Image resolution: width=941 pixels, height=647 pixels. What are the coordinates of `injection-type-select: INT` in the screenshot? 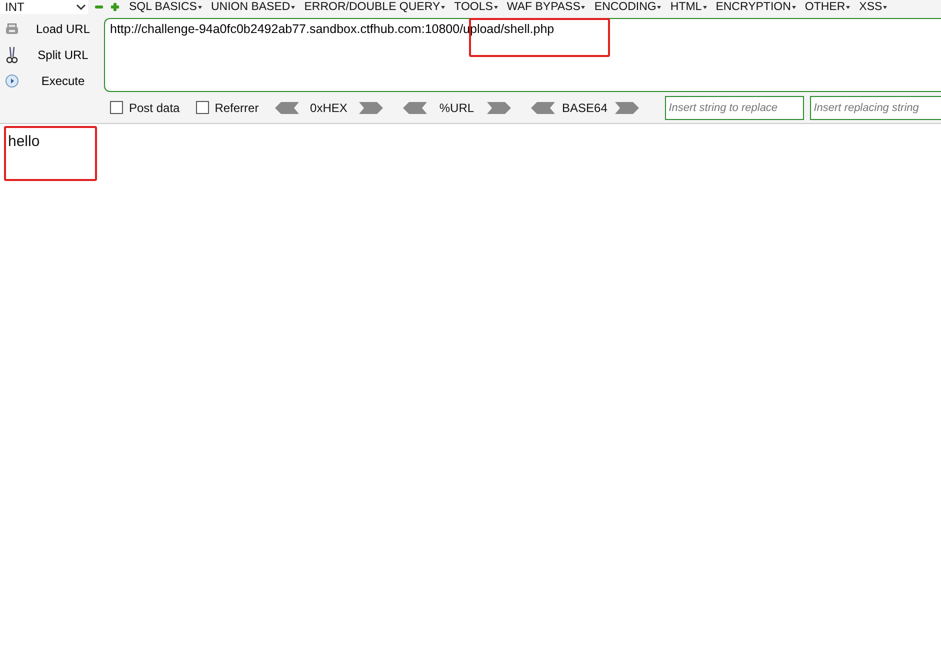 It's located at (44, 7).